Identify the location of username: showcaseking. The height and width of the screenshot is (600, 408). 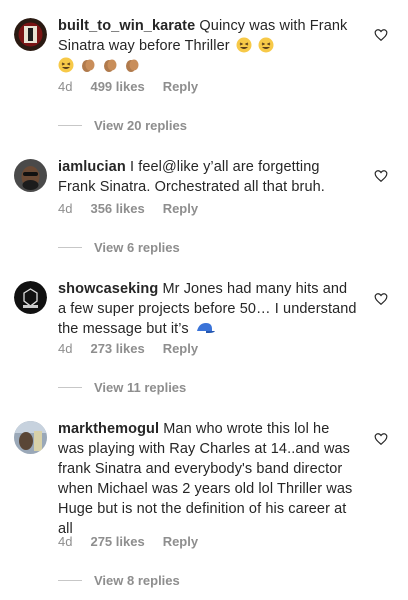
(108, 289).